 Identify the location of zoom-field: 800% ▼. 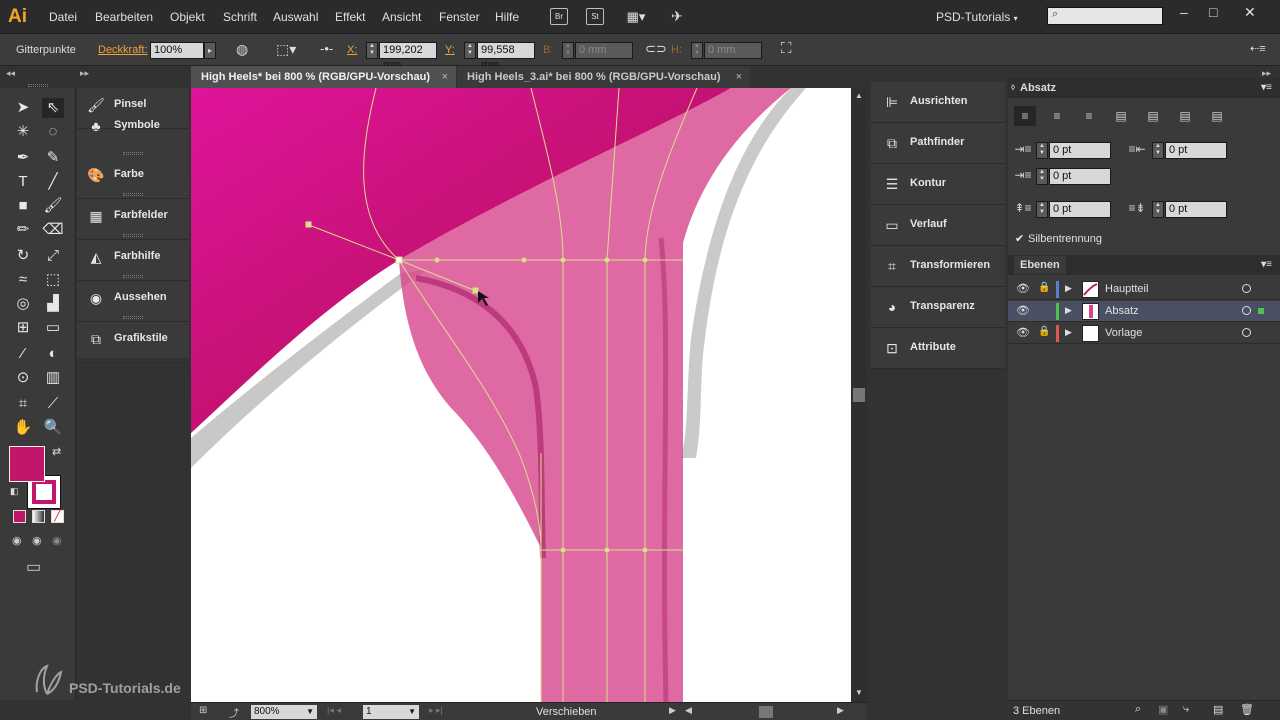
(284, 712).